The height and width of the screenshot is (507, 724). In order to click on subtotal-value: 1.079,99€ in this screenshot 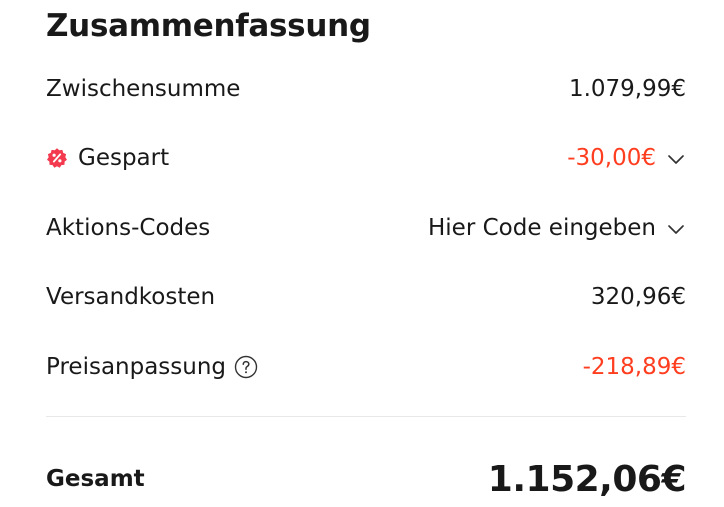, I will do `click(627, 89)`.